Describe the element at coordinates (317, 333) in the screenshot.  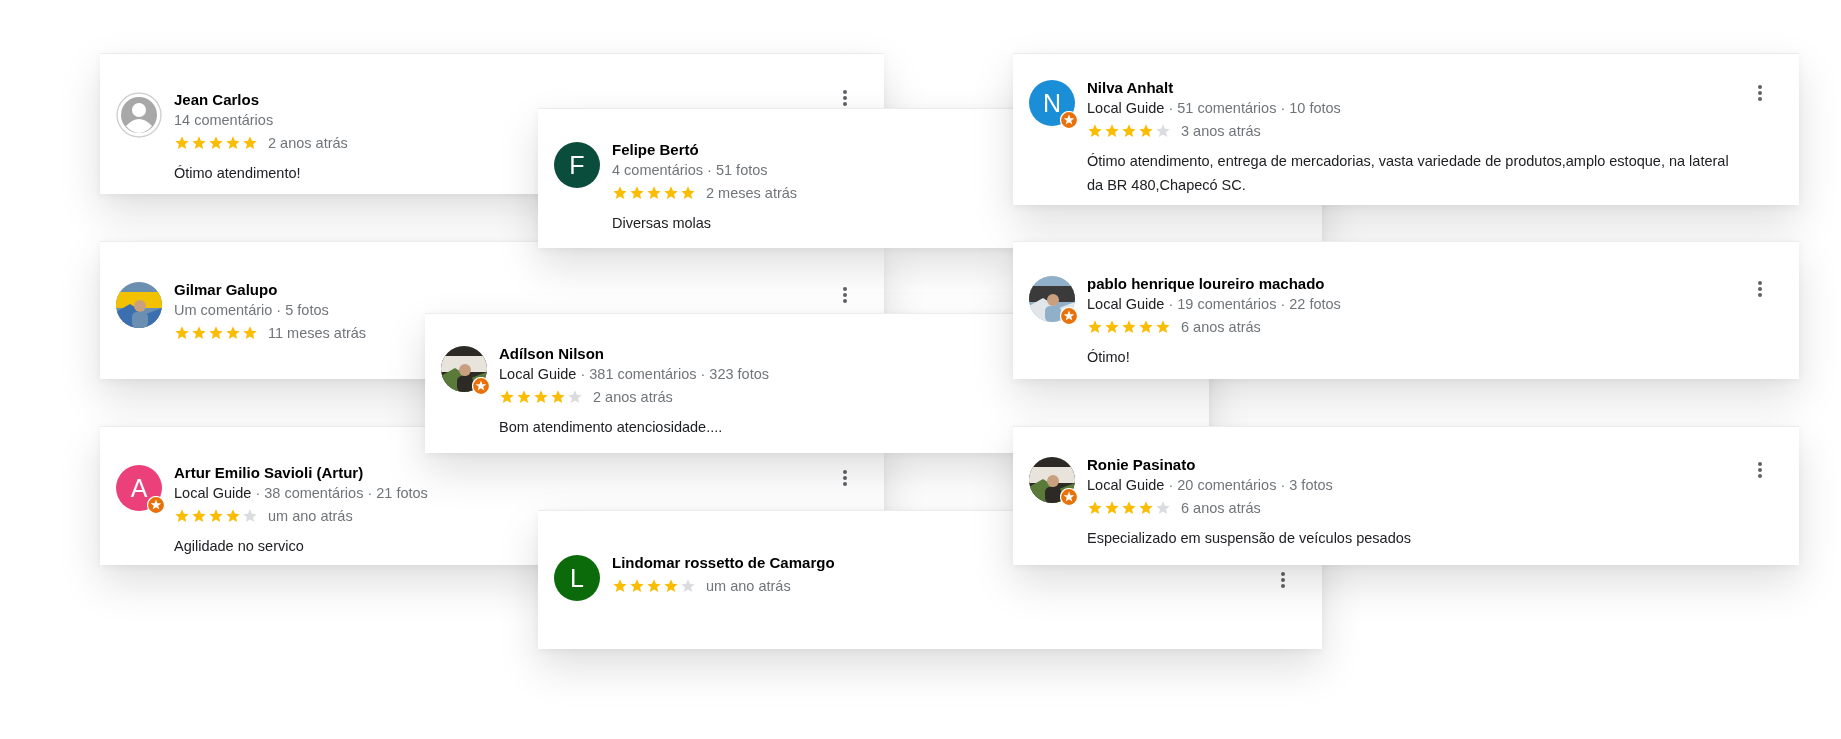
I see `review-time: 11 meses atrás` at that location.